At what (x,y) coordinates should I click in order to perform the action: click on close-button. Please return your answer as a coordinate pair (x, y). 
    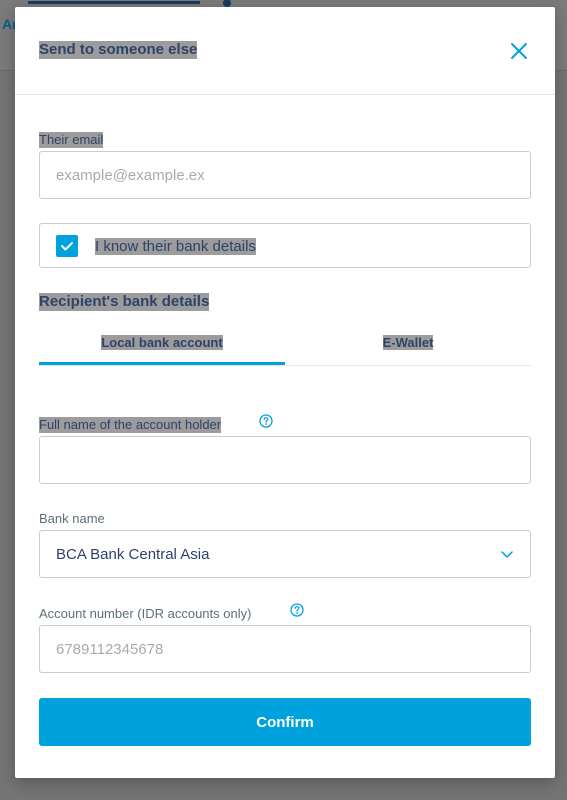
    Looking at the image, I should click on (519, 51).